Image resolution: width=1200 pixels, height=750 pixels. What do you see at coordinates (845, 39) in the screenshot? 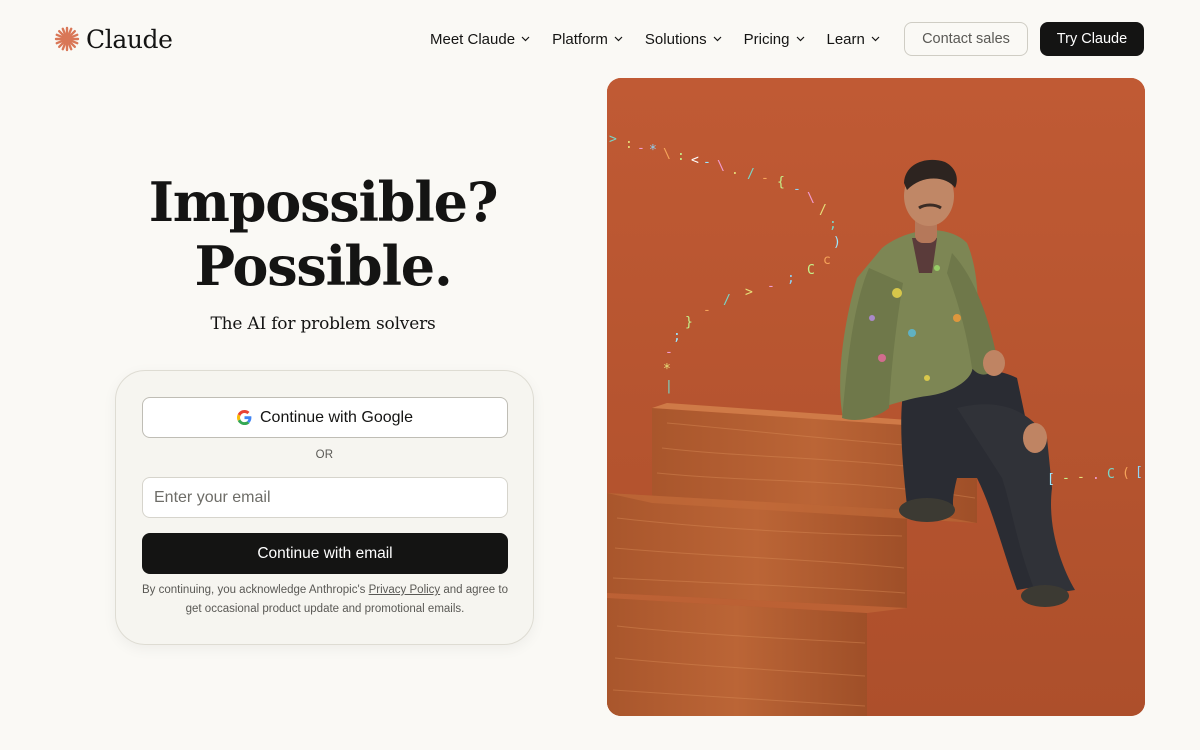
I see `nav-item-label: Learn` at bounding box center [845, 39].